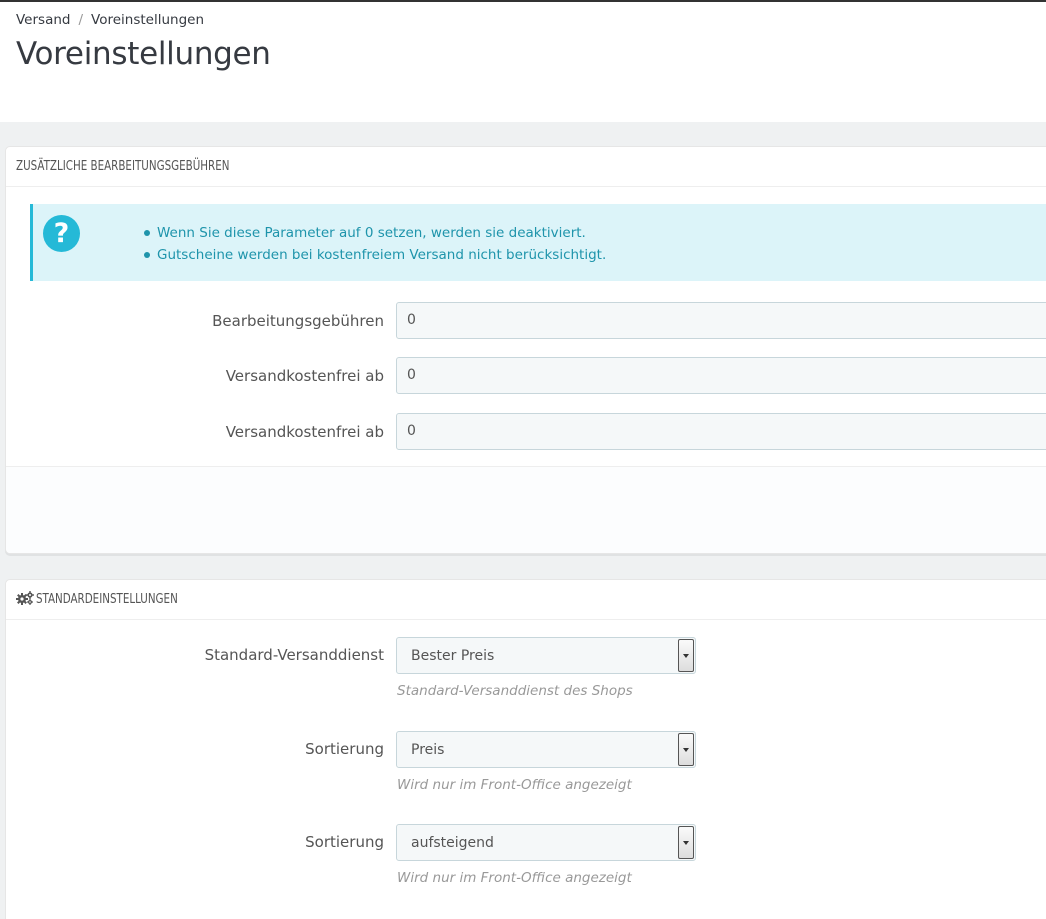  I want to click on panel-heading-handling: ZUSÄTZLICHE BEARBEITUNGSGEBÜHREN, so click(526, 167).